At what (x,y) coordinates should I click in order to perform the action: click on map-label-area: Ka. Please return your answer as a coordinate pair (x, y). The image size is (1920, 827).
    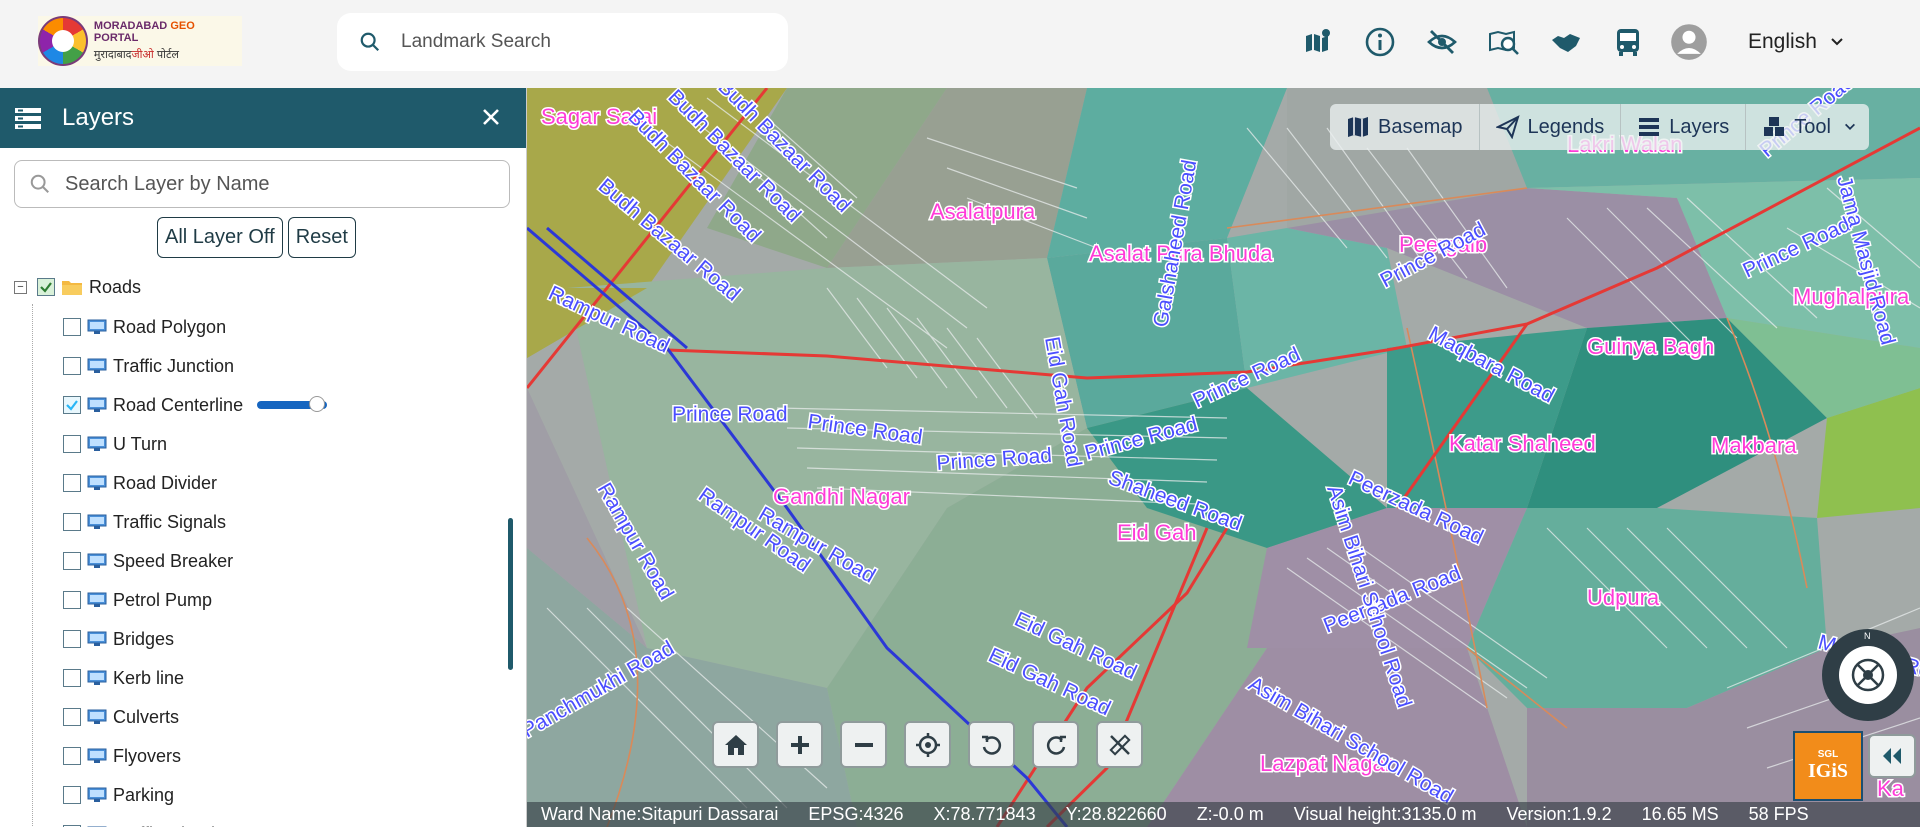
    Looking at the image, I should click on (1891, 788).